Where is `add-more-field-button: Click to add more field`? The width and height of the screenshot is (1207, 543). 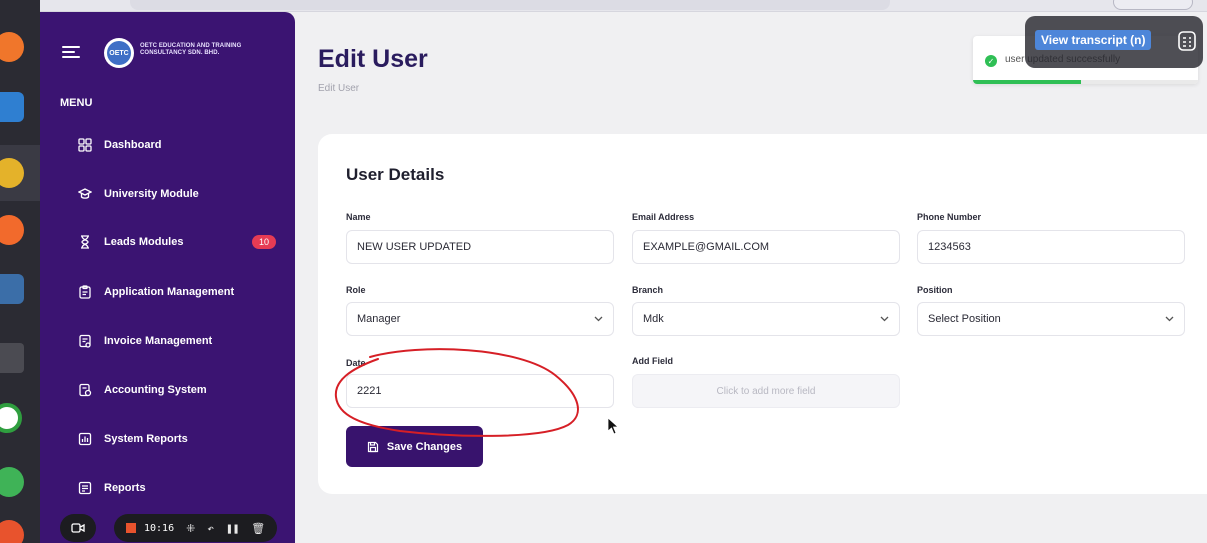 add-more-field-button: Click to add more field is located at coordinates (766, 391).